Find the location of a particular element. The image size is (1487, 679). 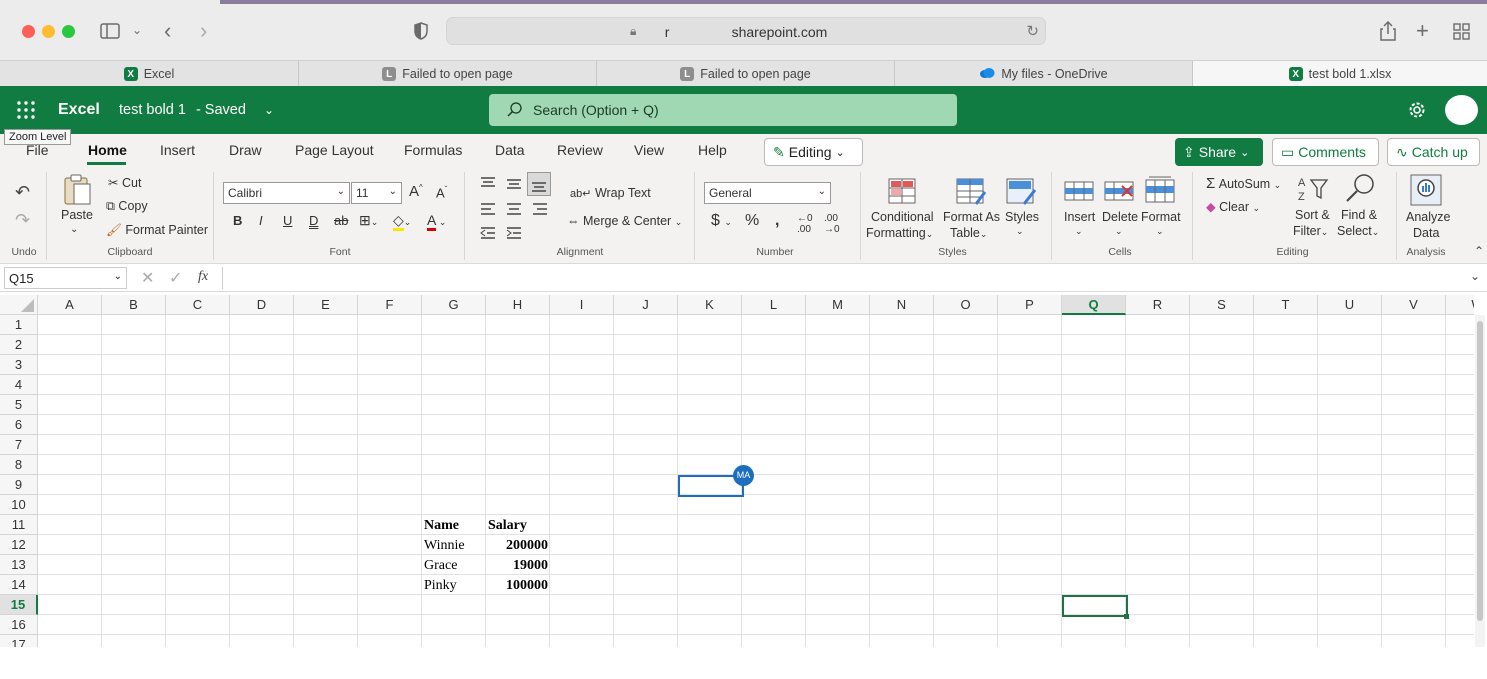

paste-icon is located at coordinates (77, 191).